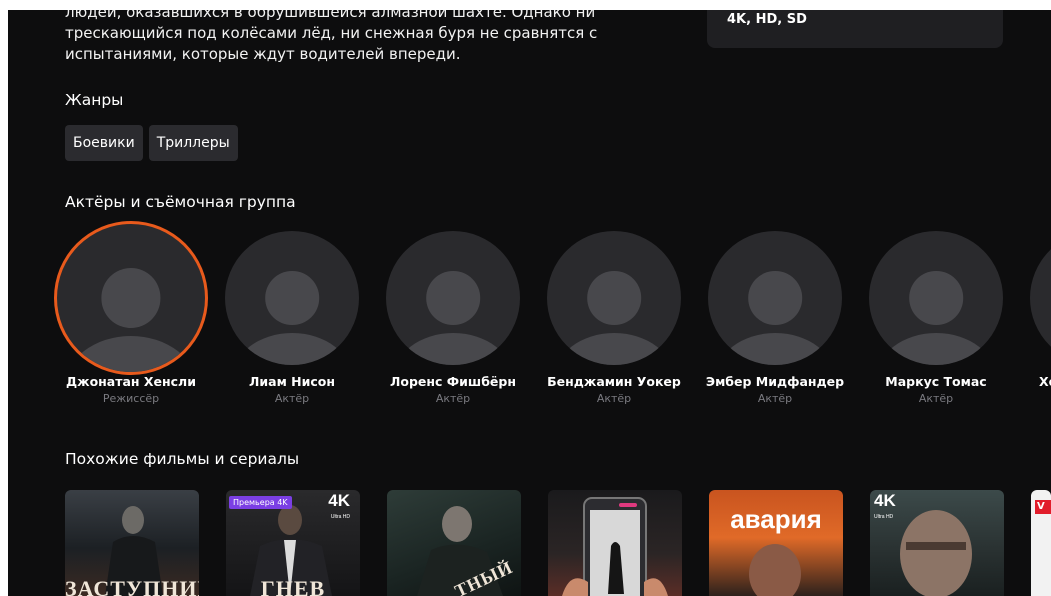  Describe the element at coordinates (776, 543) in the screenshot. I see `poster-card: авария` at that location.